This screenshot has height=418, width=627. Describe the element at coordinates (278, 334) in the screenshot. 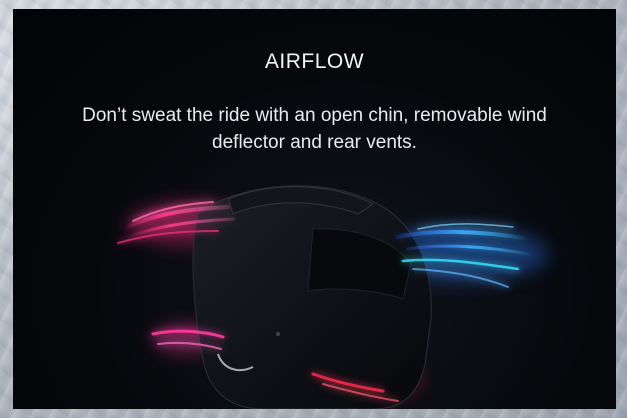

I see `helmet-rivet` at that location.